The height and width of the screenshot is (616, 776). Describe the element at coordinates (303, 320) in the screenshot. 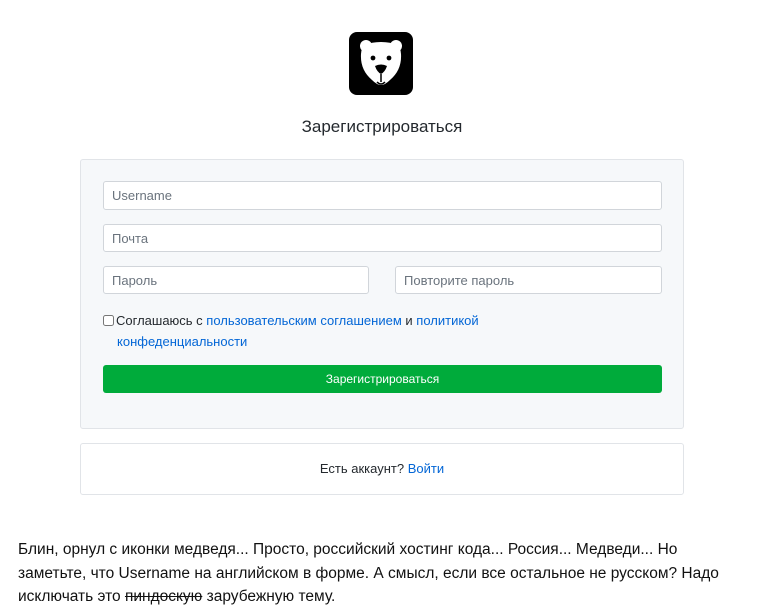

I see `terms-link: пользовательским соглашением` at that location.